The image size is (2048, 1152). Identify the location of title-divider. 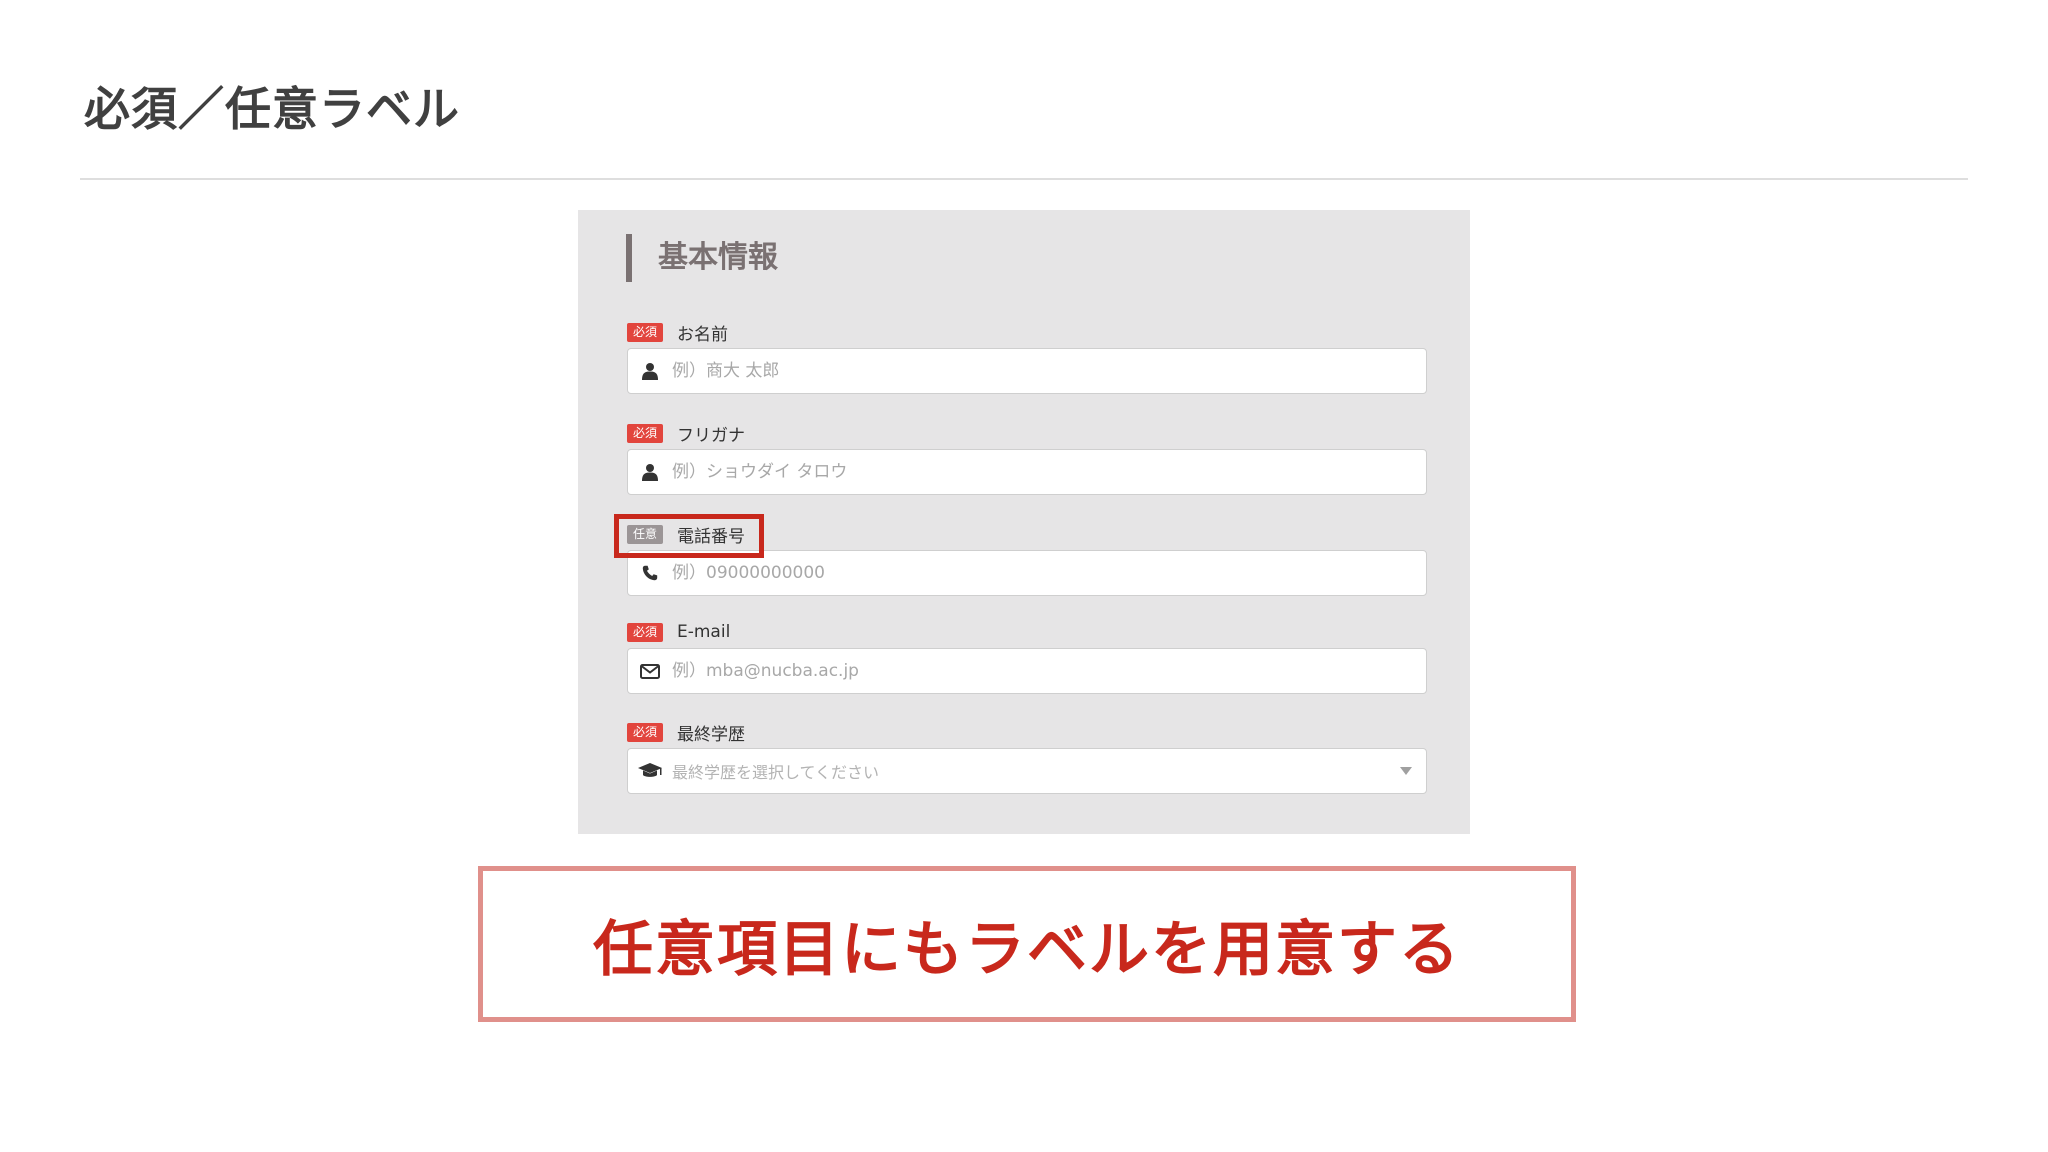
(1024, 179).